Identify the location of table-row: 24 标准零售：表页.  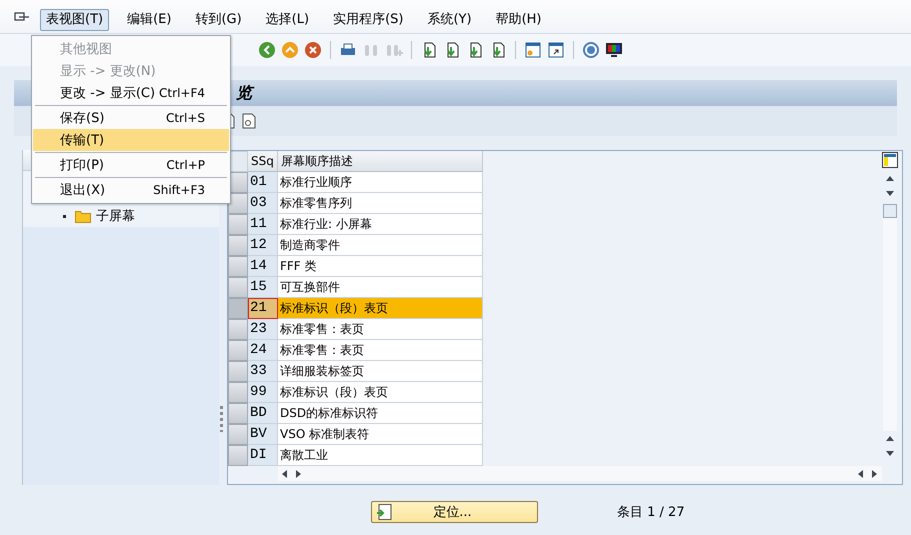
(554, 350).